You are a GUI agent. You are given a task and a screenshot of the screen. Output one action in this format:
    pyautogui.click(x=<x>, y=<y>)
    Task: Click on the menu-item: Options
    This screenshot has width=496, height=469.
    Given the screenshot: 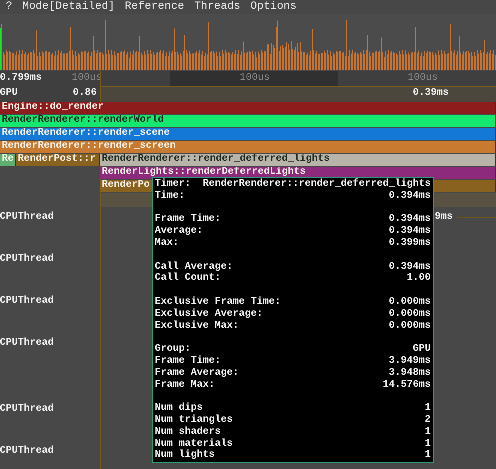 What is the action you would take?
    pyautogui.click(x=273, y=7)
    